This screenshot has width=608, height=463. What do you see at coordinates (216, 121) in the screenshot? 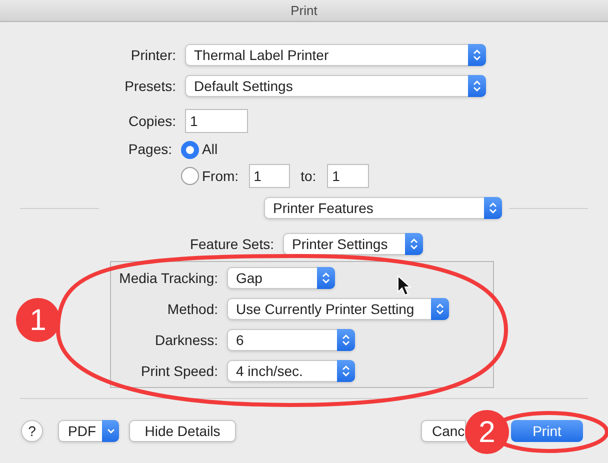
I see `copies-field: 1` at bounding box center [216, 121].